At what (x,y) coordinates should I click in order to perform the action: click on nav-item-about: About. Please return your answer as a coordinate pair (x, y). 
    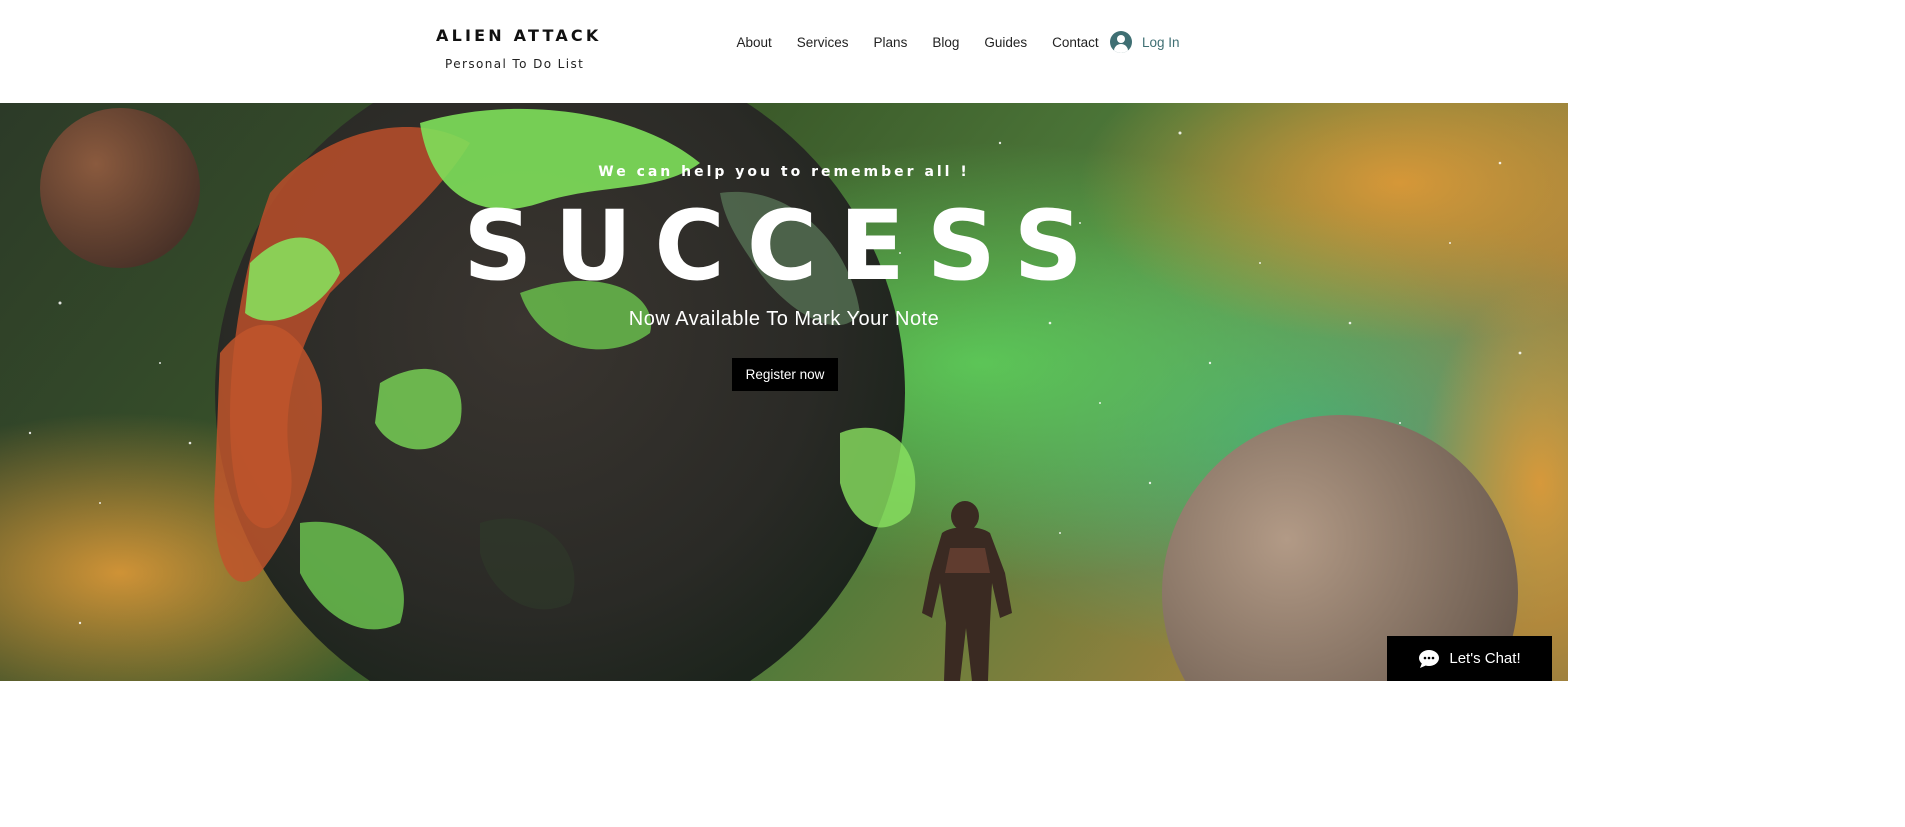
    Looking at the image, I should click on (754, 43).